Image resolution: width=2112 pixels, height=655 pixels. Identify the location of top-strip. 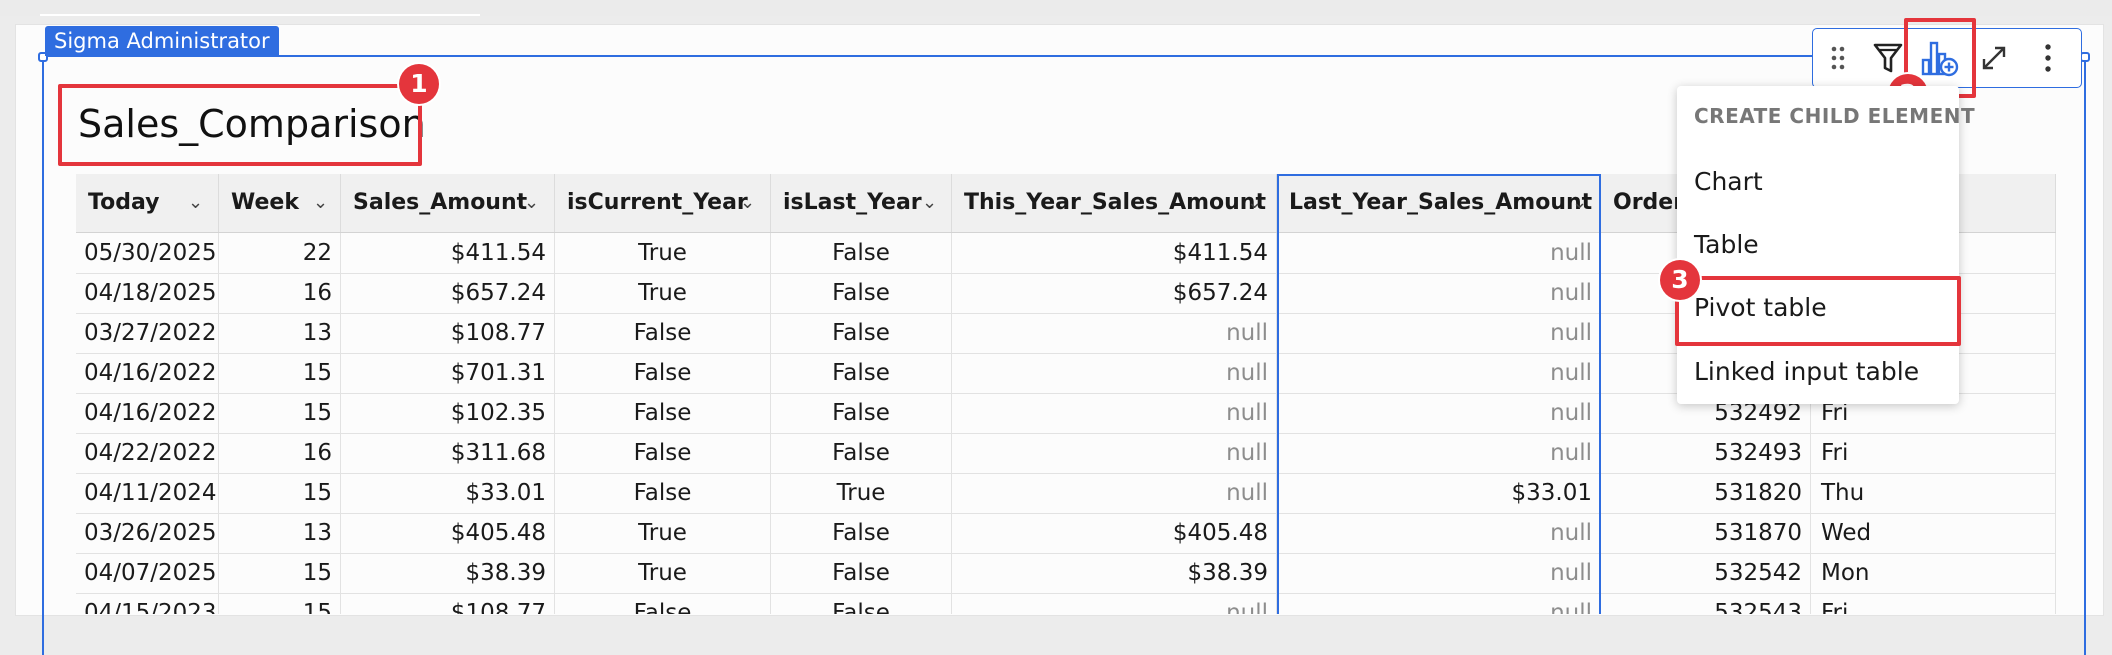
(1056, 8).